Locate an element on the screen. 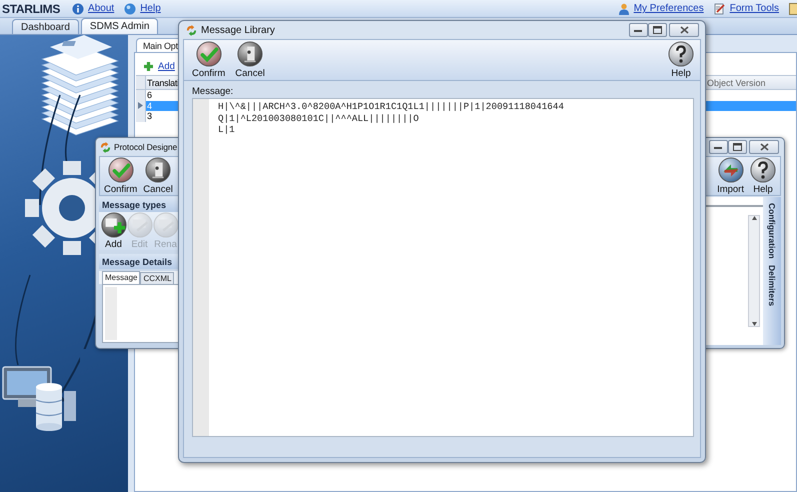  field-label: Message: is located at coordinates (213, 91).